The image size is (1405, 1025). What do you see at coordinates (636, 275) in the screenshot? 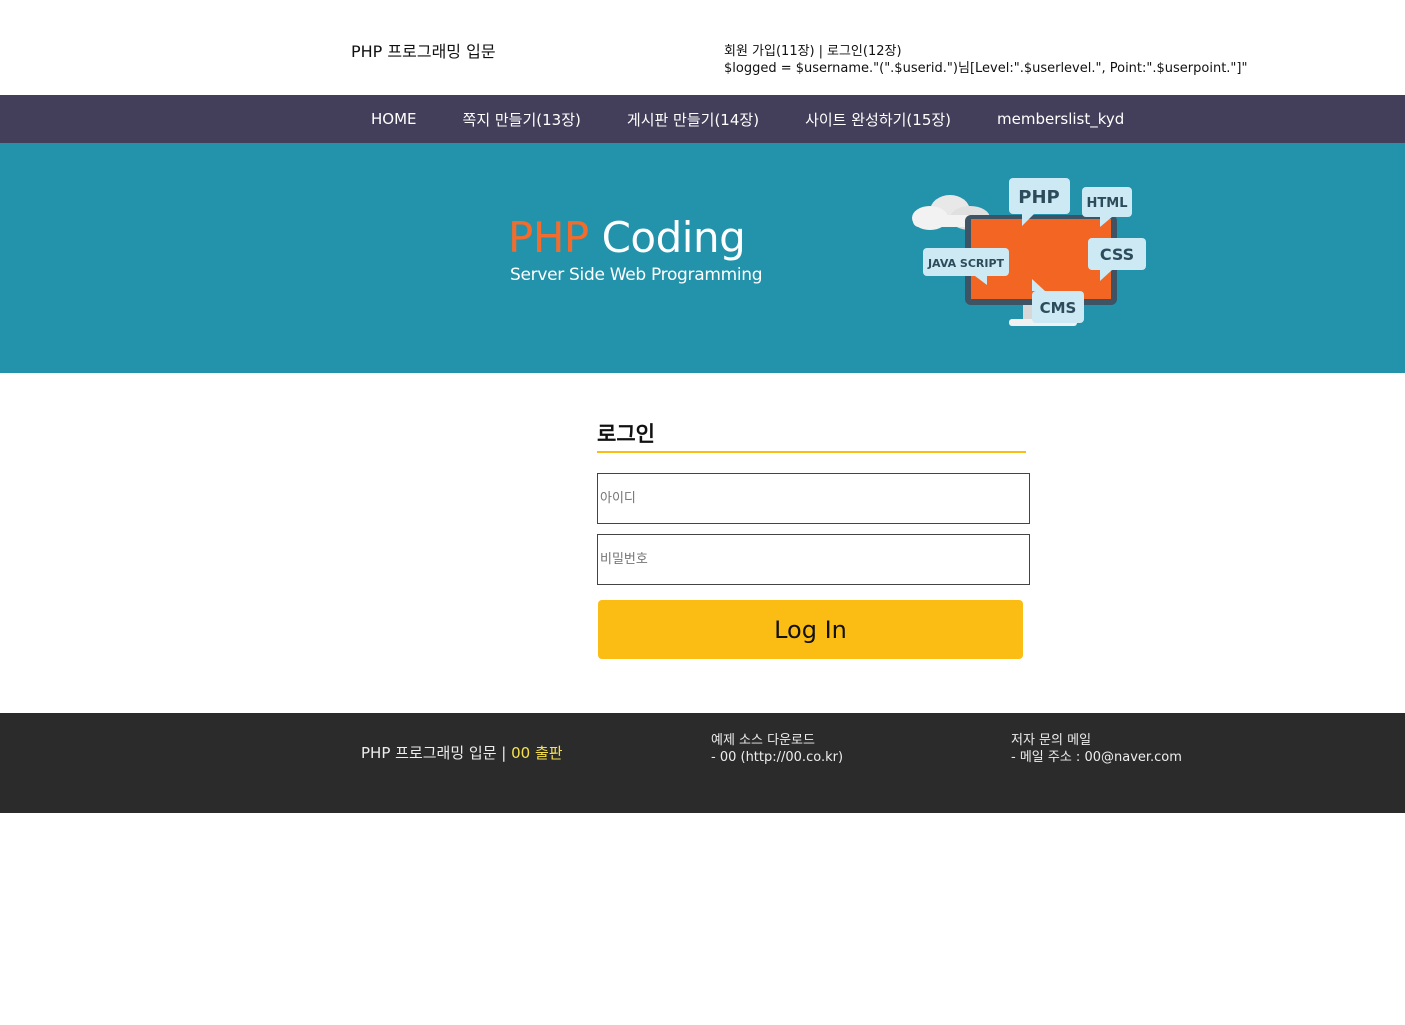
I see `banner-subtitle: Server Side Web Programming` at bounding box center [636, 275].